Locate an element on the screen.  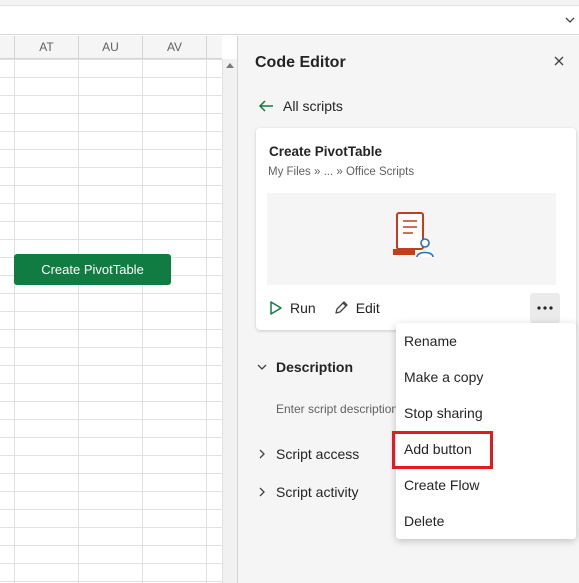
more-horizontal-icon is located at coordinates (545, 308).